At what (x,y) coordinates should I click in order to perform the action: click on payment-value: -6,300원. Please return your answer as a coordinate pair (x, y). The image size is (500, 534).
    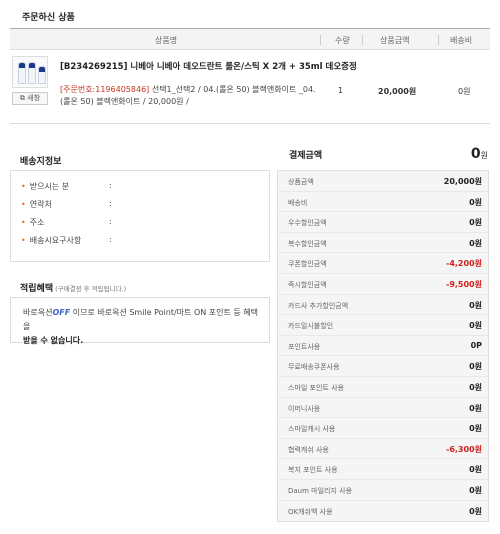
    Looking at the image, I should click on (464, 449).